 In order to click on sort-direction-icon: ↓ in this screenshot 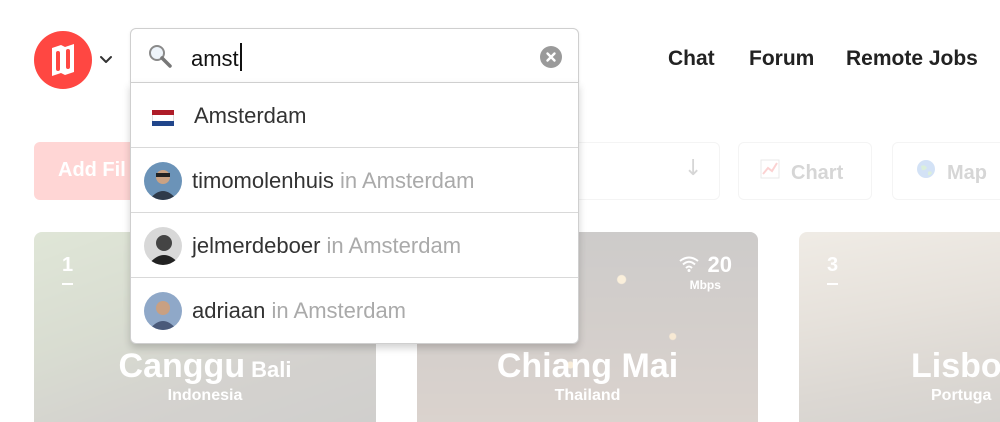, I will do `click(693, 168)`.